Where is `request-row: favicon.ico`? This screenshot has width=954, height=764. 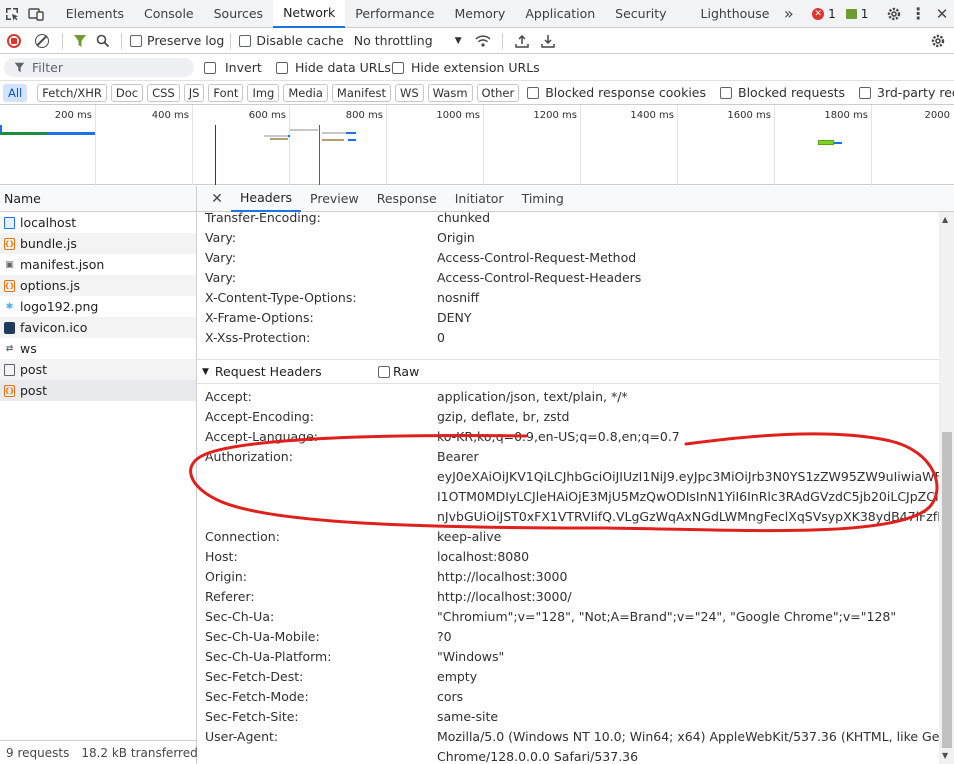
request-row: favicon.ico is located at coordinates (98, 327).